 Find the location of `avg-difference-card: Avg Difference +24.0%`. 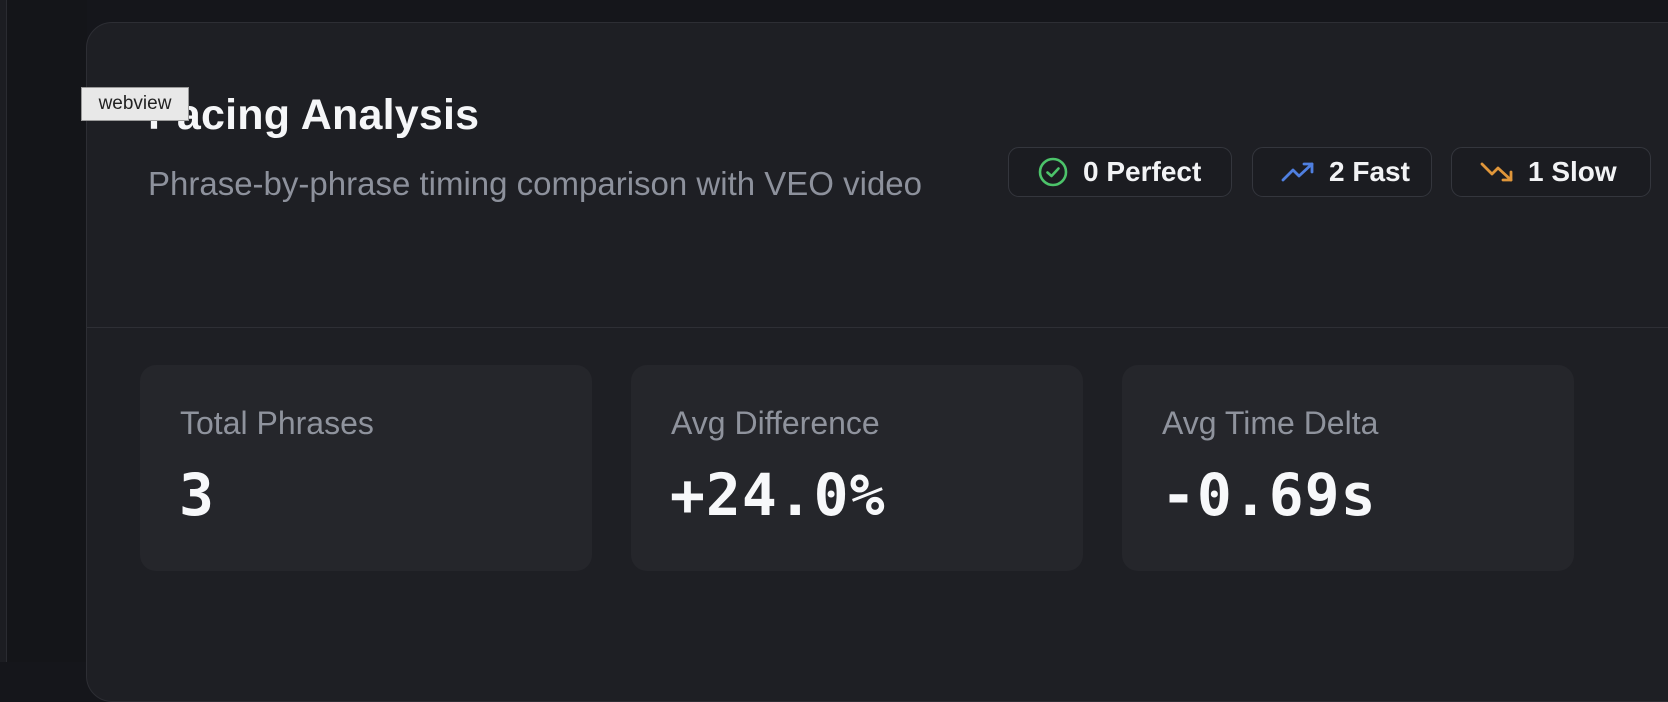

avg-difference-card: Avg Difference +24.0% is located at coordinates (857, 468).